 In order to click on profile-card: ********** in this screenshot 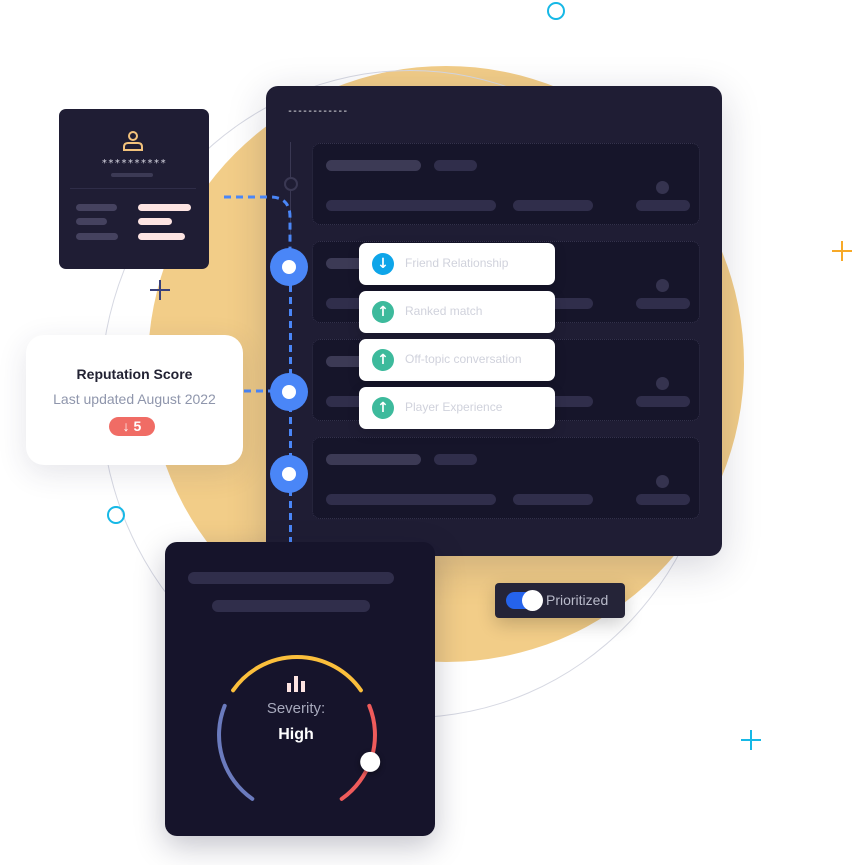, I will do `click(134, 189)`.